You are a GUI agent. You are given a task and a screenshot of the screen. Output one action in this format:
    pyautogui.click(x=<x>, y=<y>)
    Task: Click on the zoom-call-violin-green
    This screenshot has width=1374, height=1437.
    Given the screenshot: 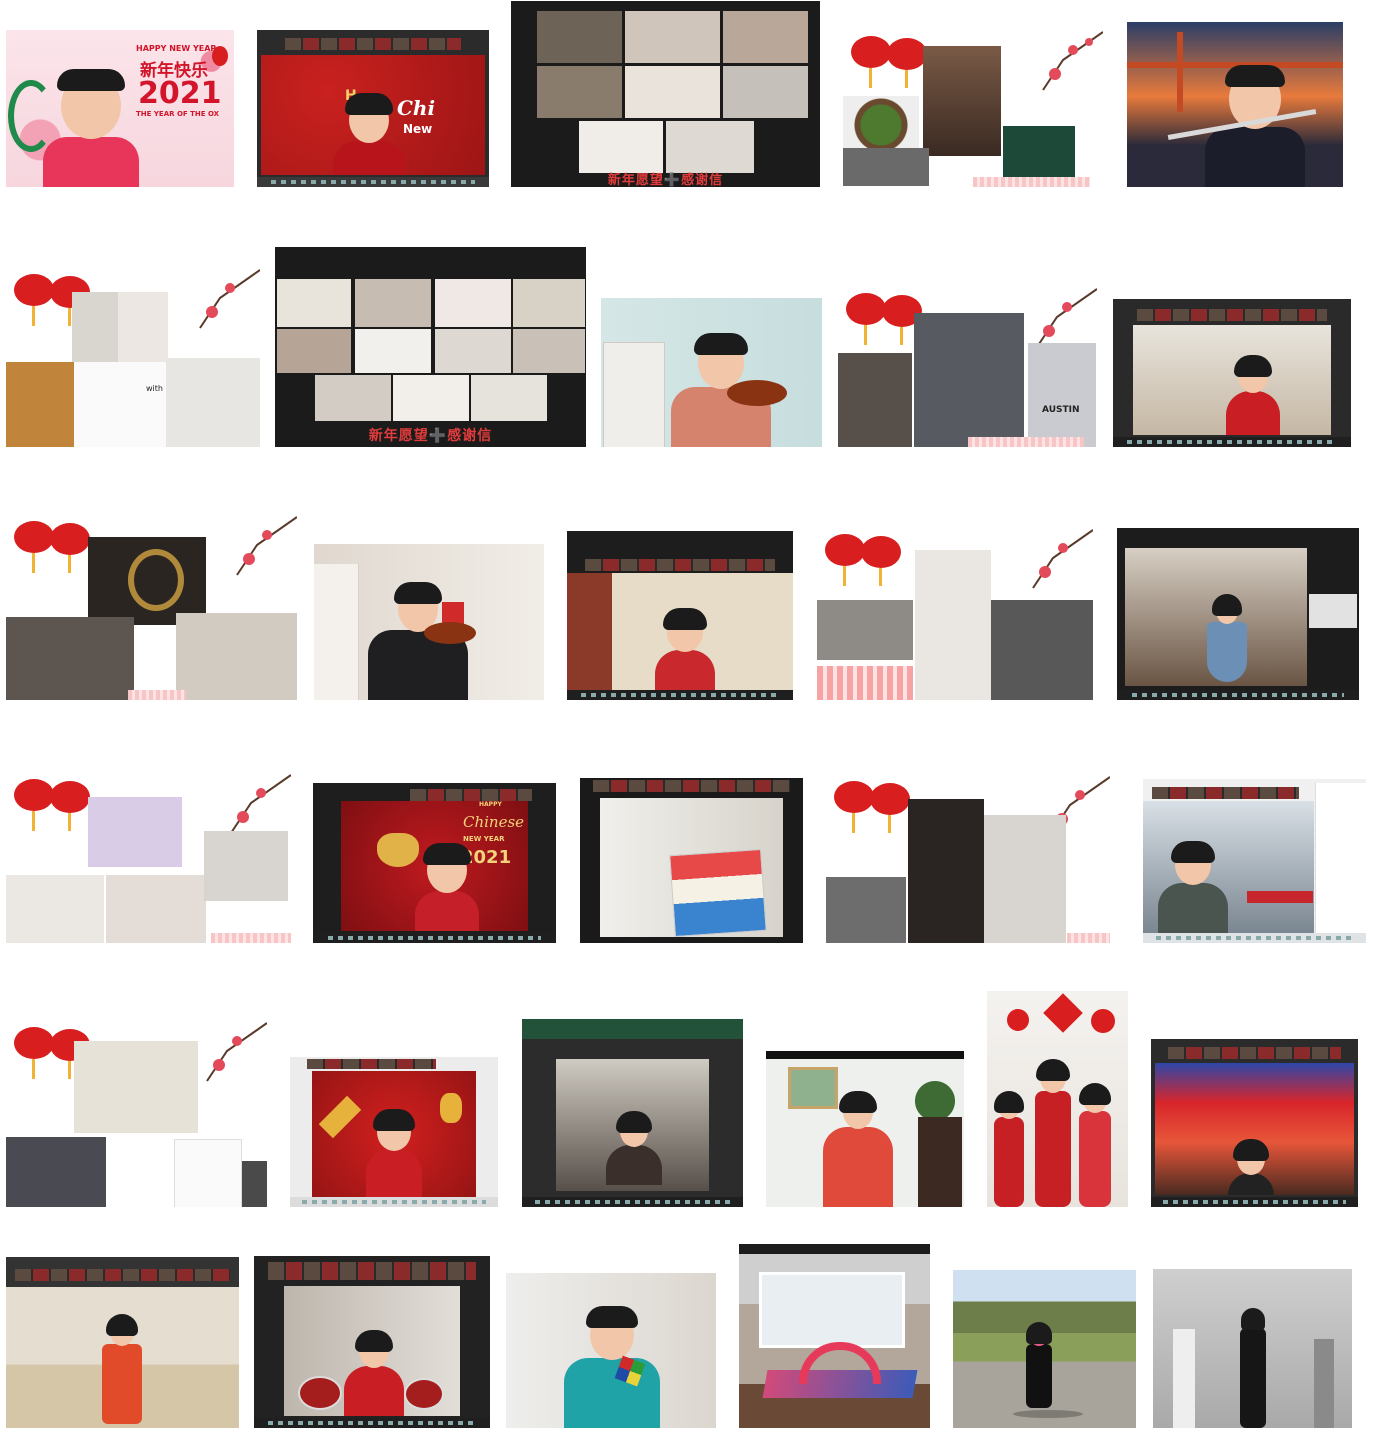 What is the action you would take?
    pyautogui.click(x=632, y=1113)
    